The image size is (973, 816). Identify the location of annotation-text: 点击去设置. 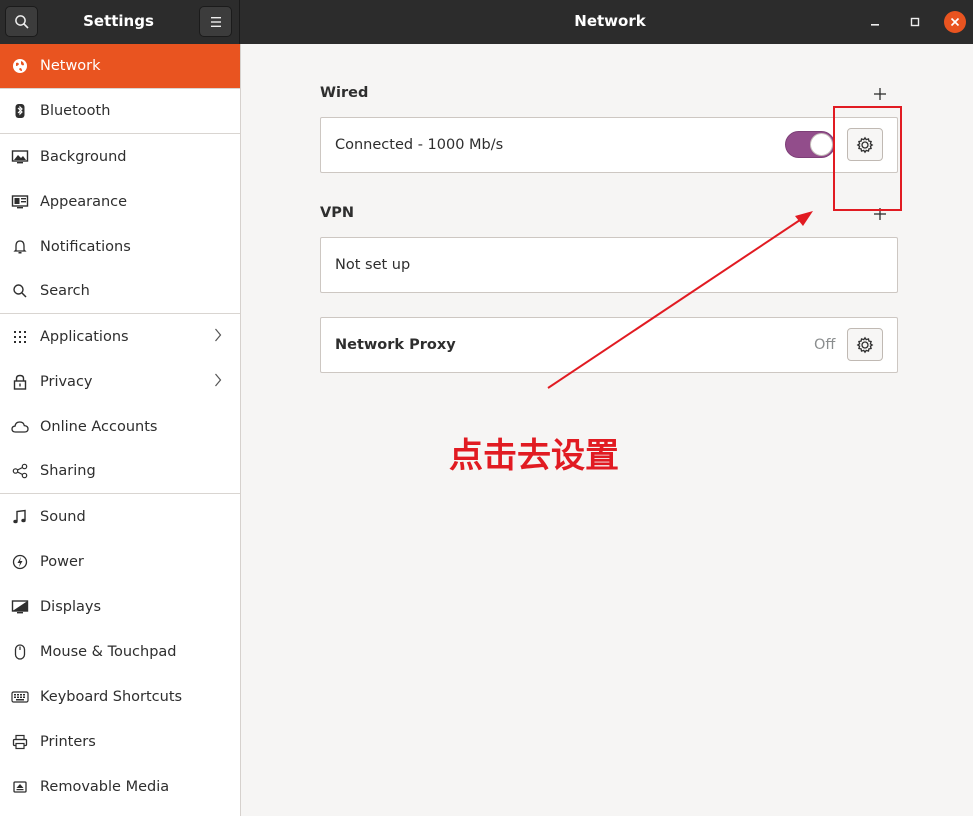
(534, 456).